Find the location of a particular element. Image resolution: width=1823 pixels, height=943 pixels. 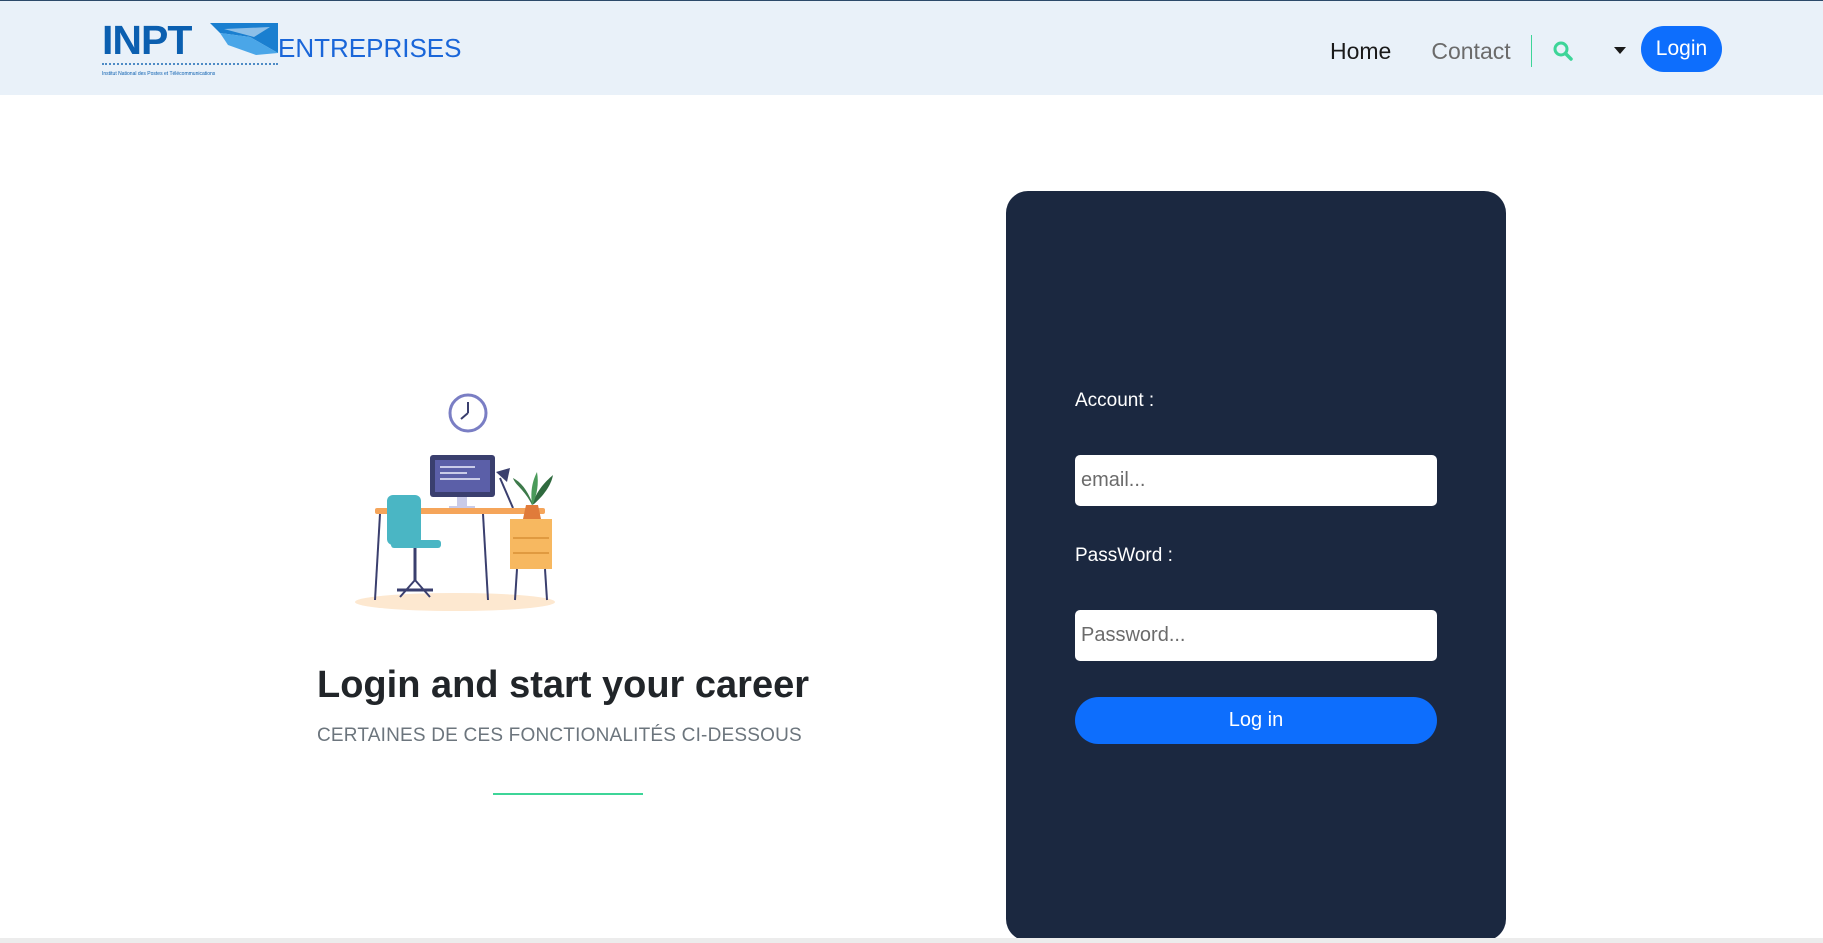

logo-text: INPT is located at coordinates (147, 40).